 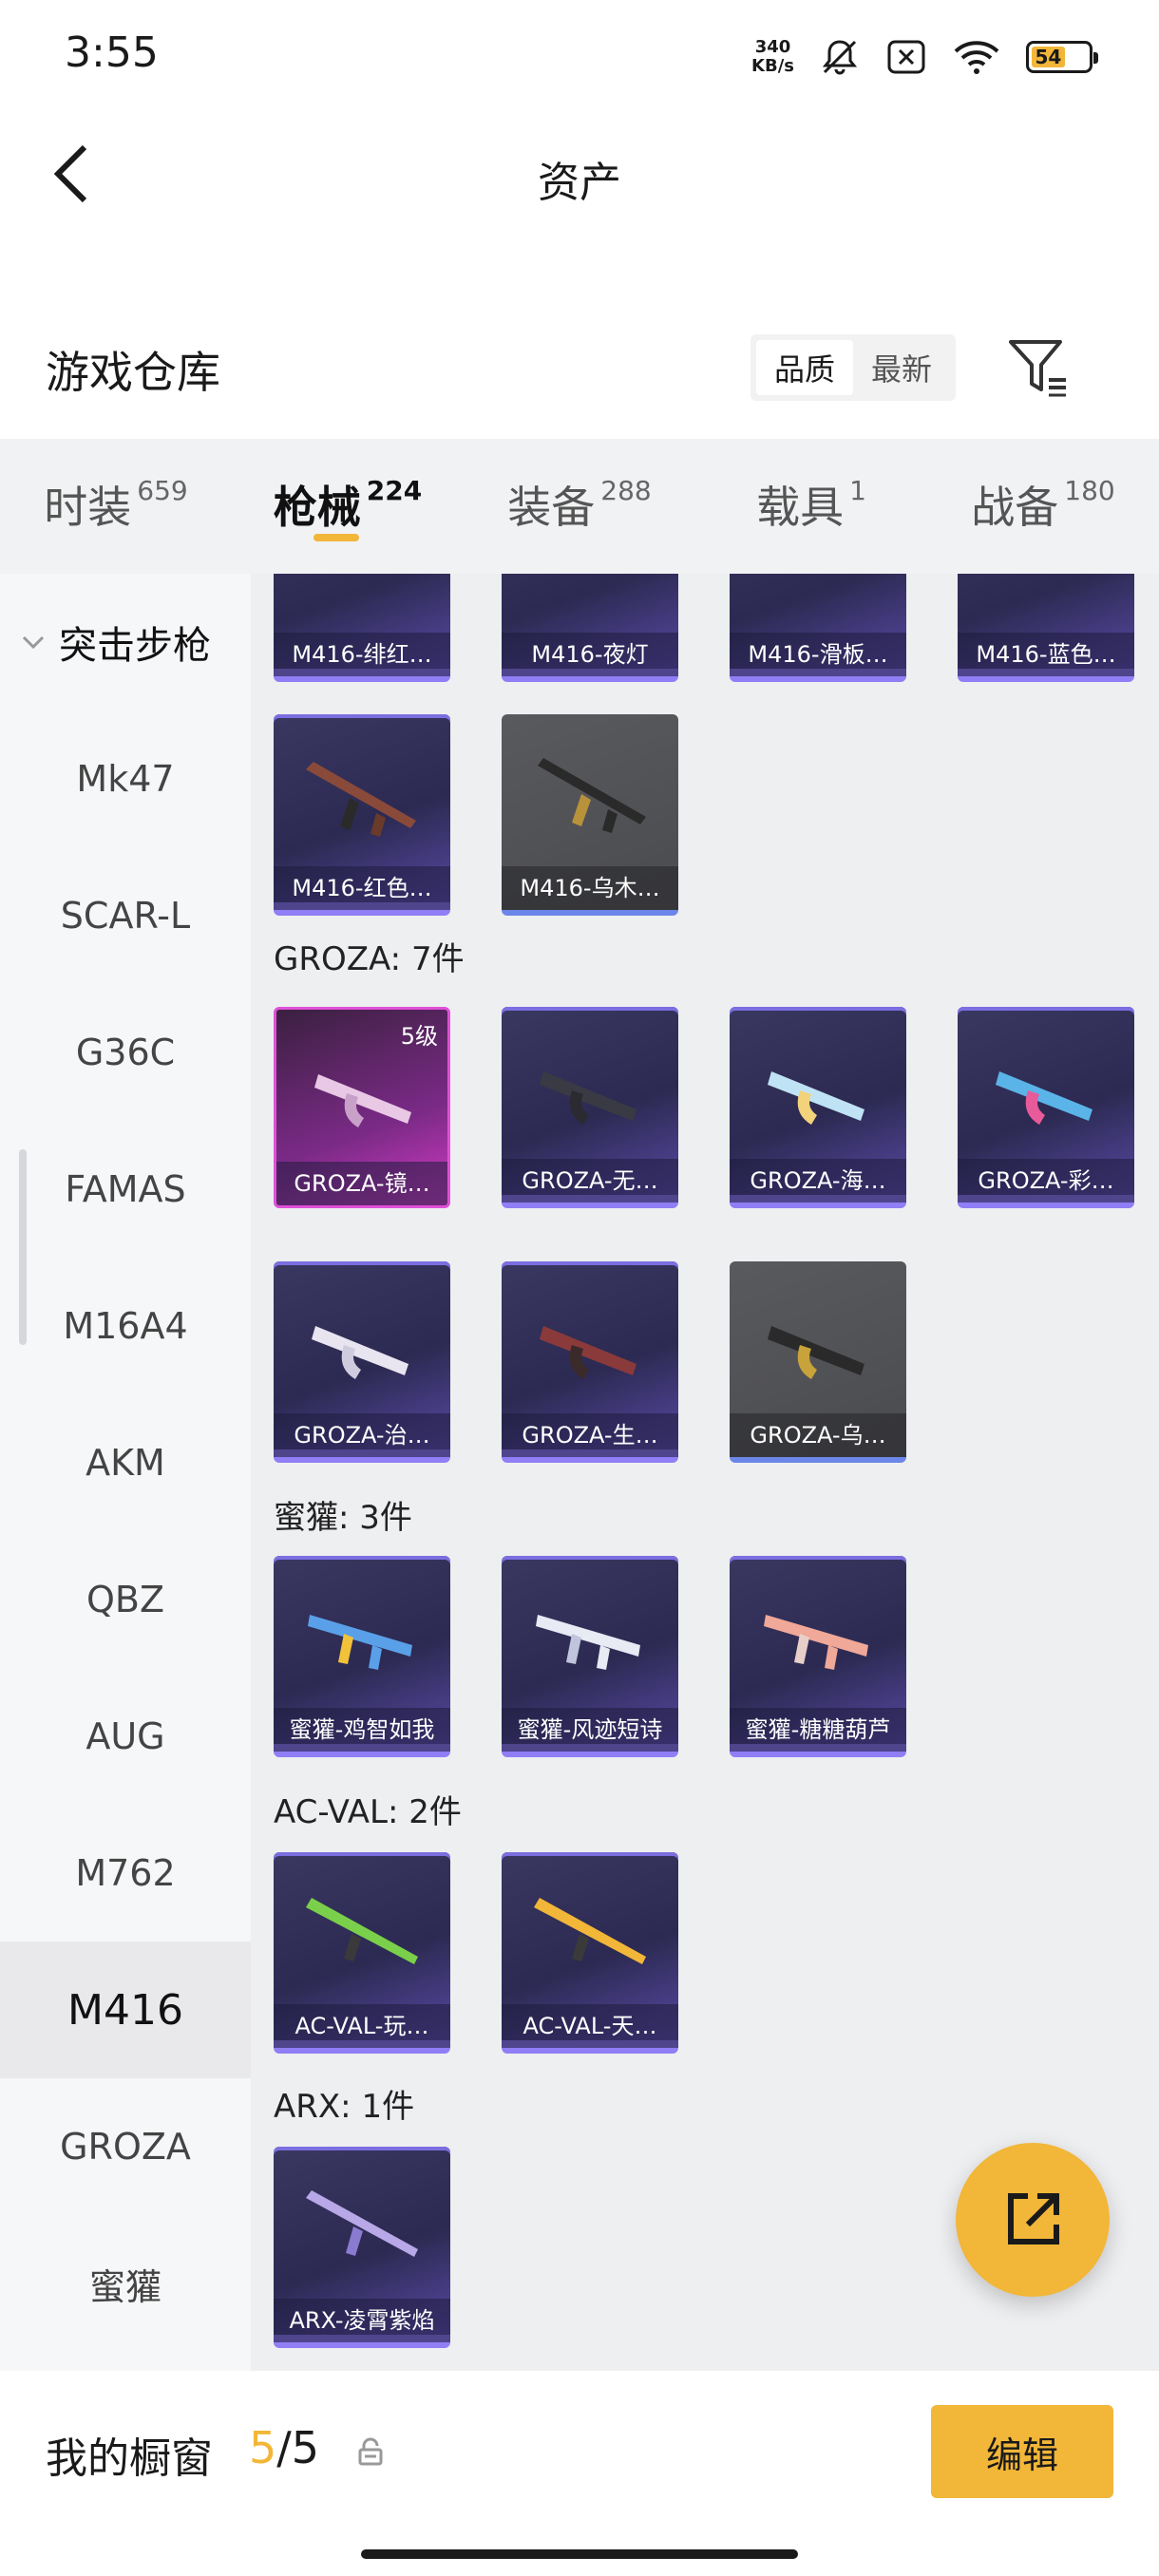 I want to click on sidebar-item-scar-l: SCAR-L, so click(x=125, y=915).